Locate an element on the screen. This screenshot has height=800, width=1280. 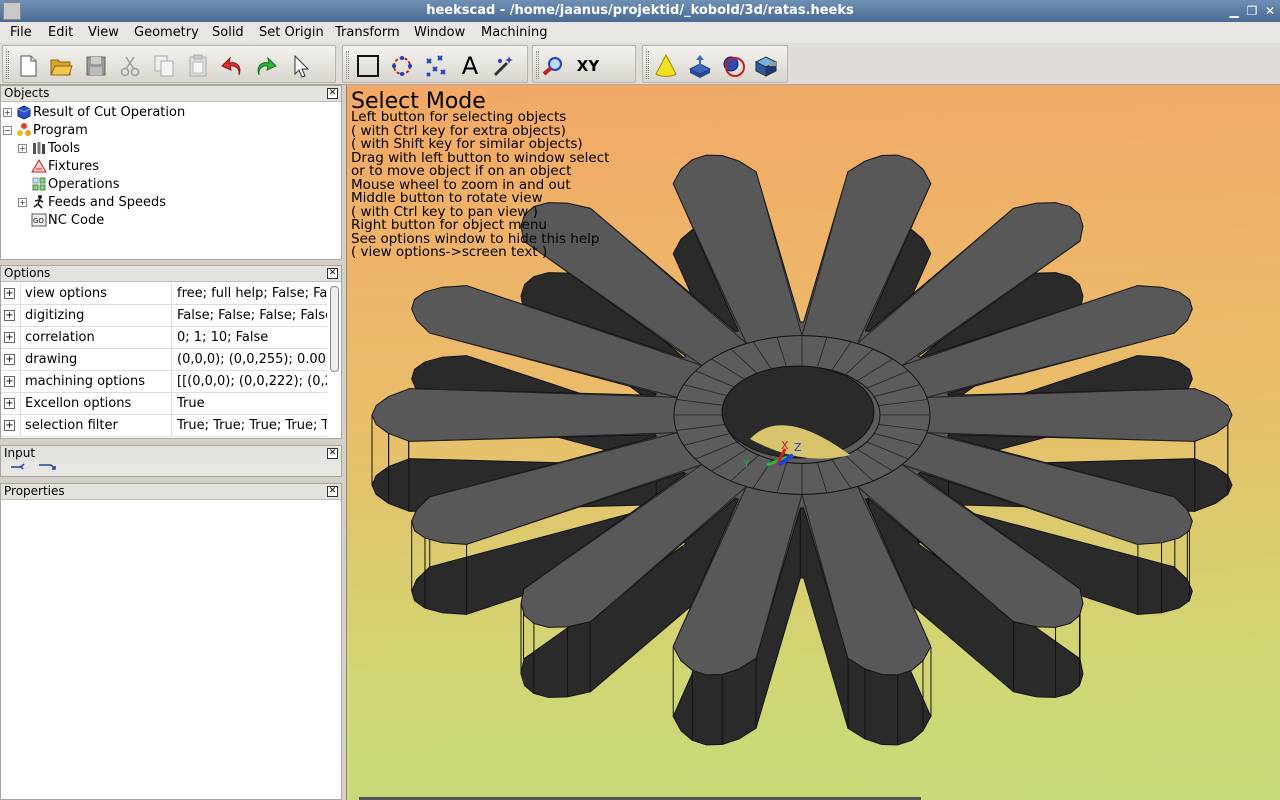
toolbar-group-file is located at coordinates (169, 64).